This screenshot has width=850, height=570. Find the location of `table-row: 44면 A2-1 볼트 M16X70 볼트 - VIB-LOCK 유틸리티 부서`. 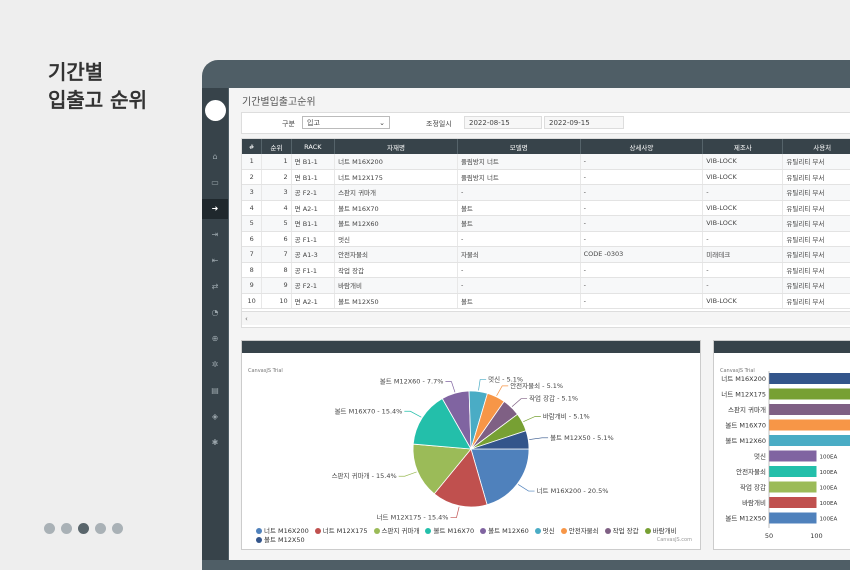

table-row: 44면 A2-1 볼트 M16X70 볼트 - VIB-LOCK 유틸리티 부서 is located at coordinates (546, 208).